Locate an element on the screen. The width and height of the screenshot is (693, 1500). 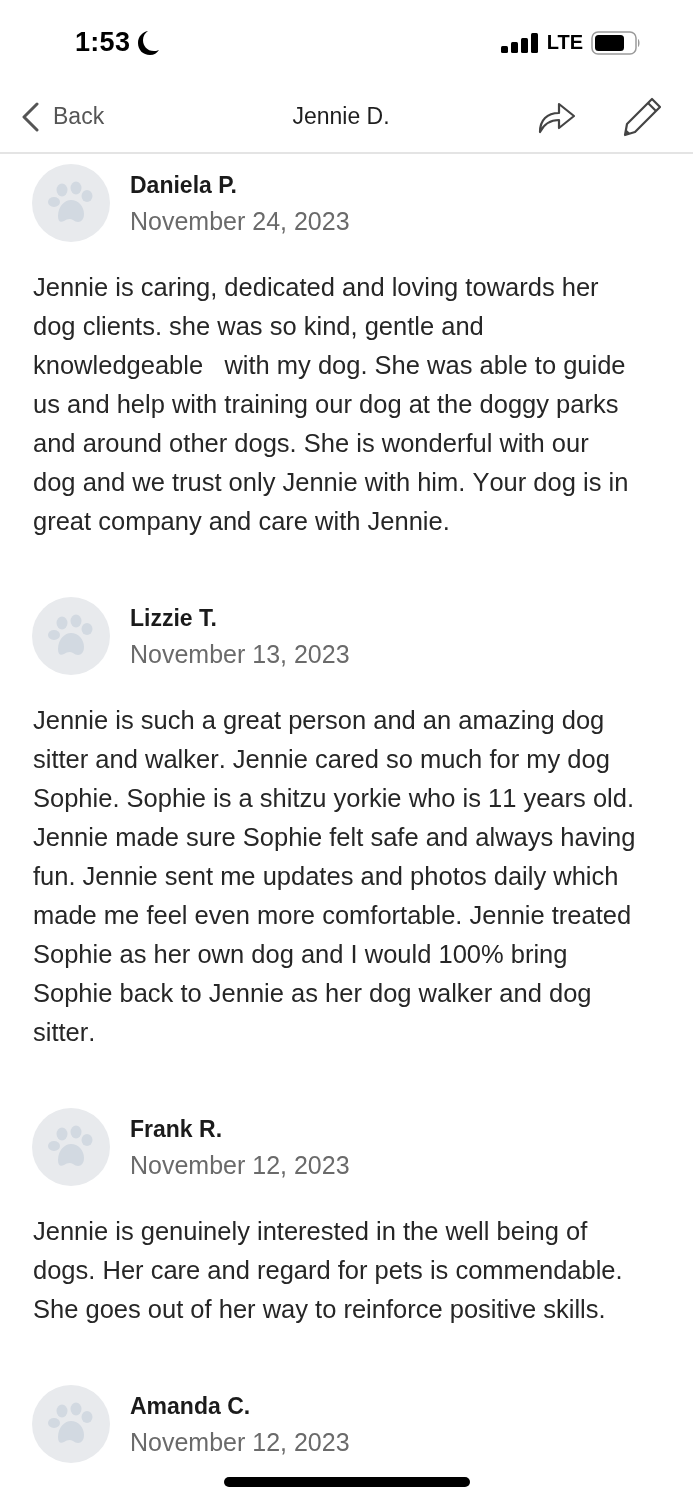
edit-button is located at coordinates (642, 116).